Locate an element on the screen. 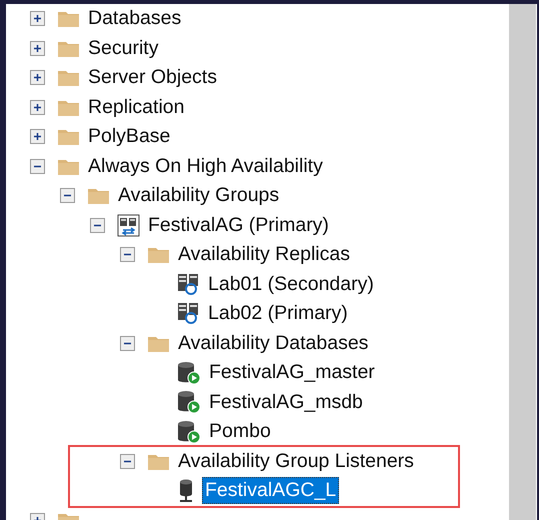 The width and height of the screenshot is (539, 520). tree-item: Pombo is located at coordinates (240, 432).